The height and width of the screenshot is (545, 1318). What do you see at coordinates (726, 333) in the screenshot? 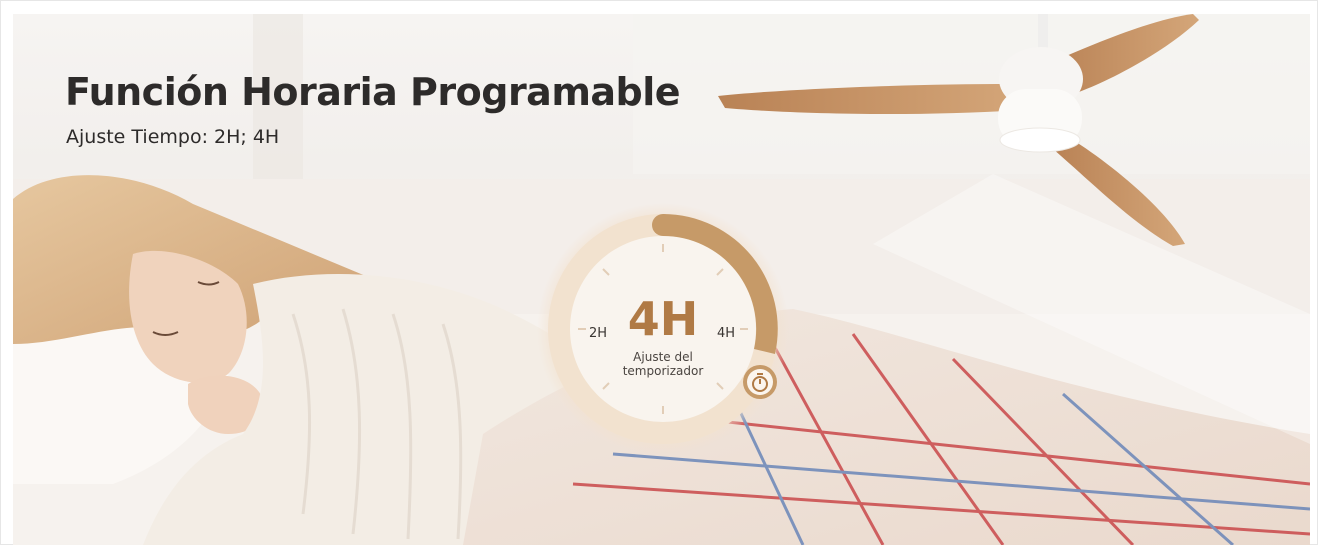
I see `timer-max-label: 4H` at bounding box center [726, 333].